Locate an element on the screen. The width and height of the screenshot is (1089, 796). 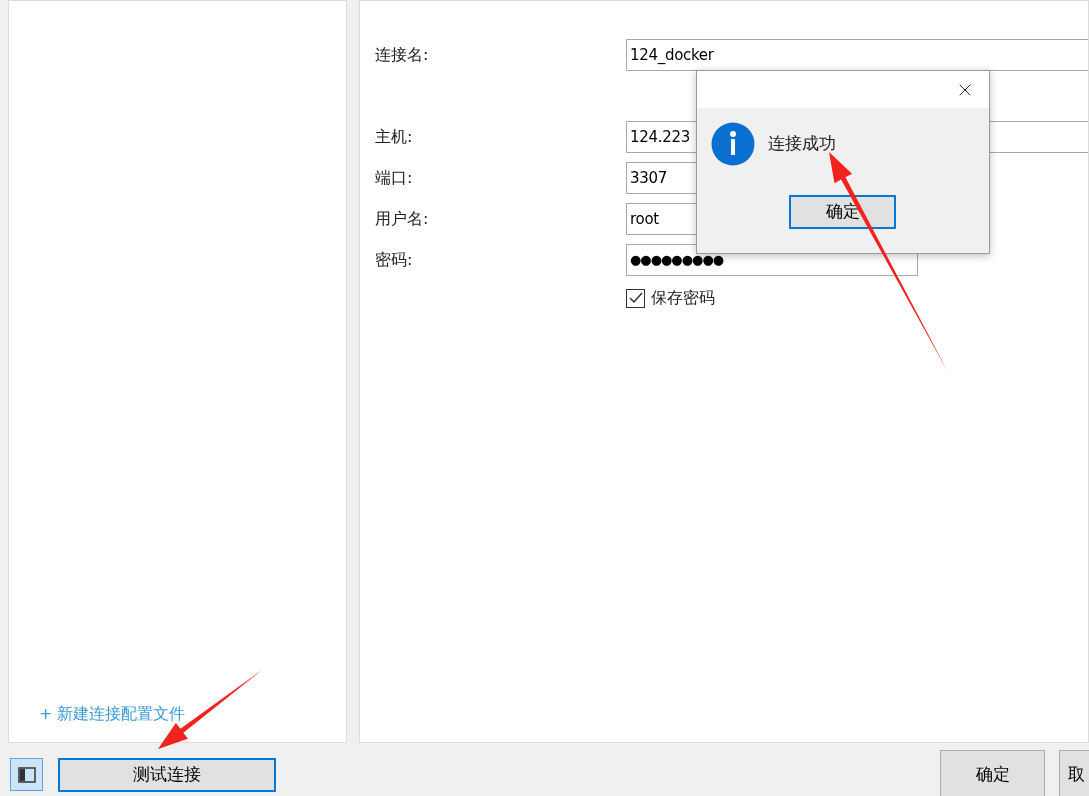
checkbox-label: 保存密码 is located at coordinates (683, 298).